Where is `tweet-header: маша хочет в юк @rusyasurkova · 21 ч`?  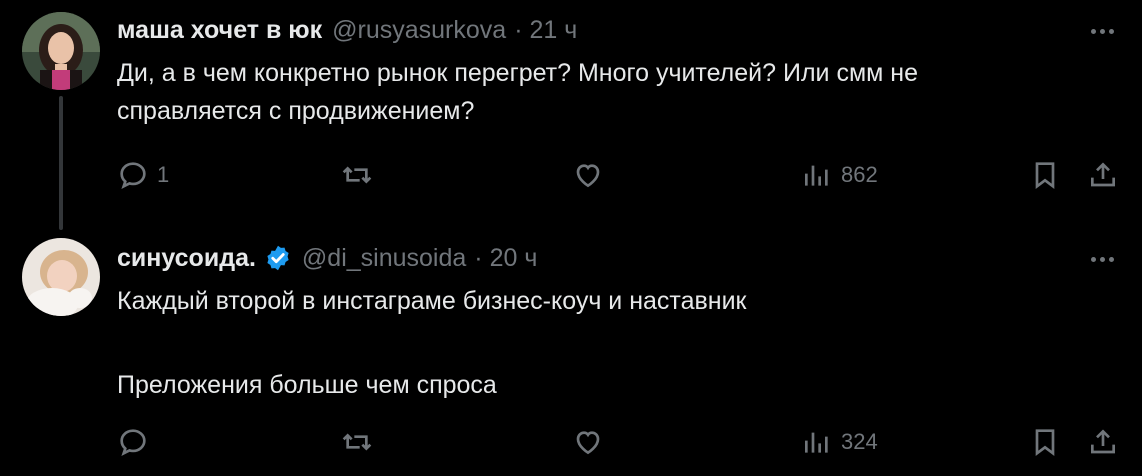 tweet-header: маша хочет в юк @rusyasurkova · 21 ч is located at coordinates (347, 30).